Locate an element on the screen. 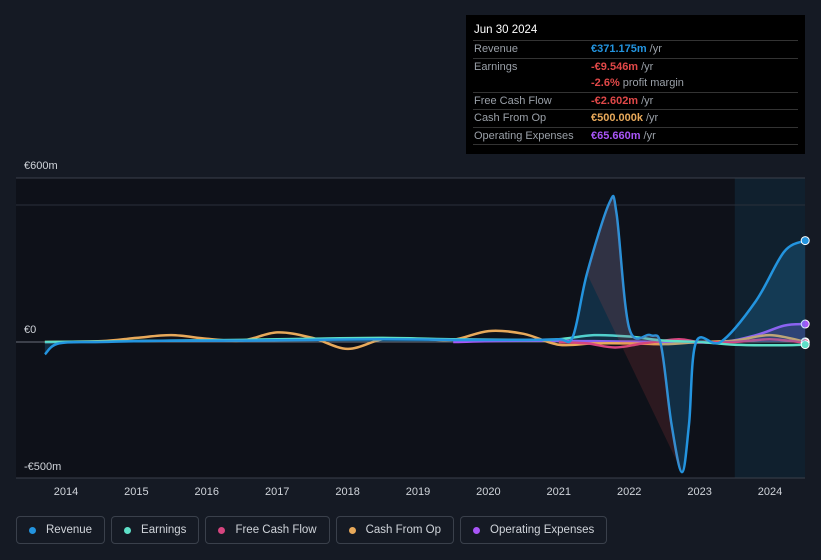 This screenshot has height=560, width=821. legend-item-cash-from-op: Cash From Op is located at coordinates (395, 530).